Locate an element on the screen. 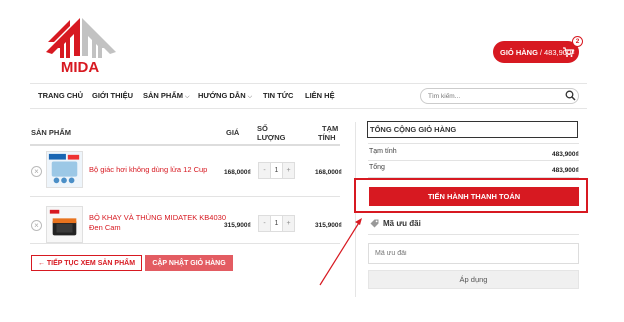 The image size is (624, 322). nav-item-about: GIỚI THIỆU is located at coordinates (112, 96).